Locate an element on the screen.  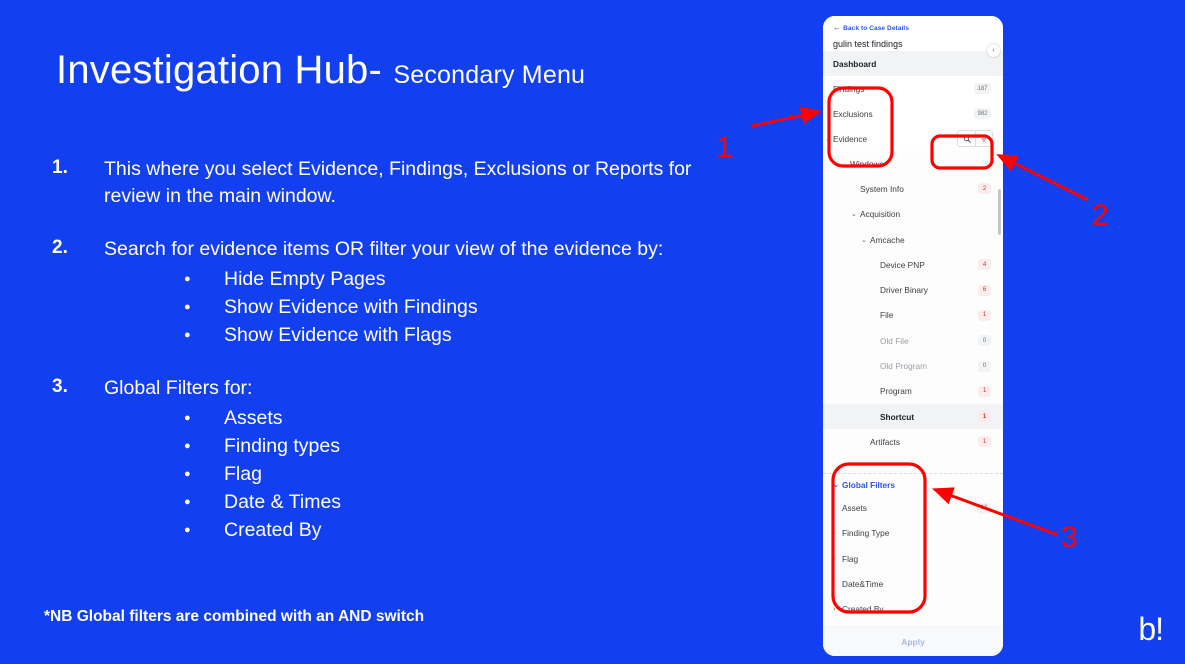
filter-row-label: Finding Type is located at coordinates (866, 533).